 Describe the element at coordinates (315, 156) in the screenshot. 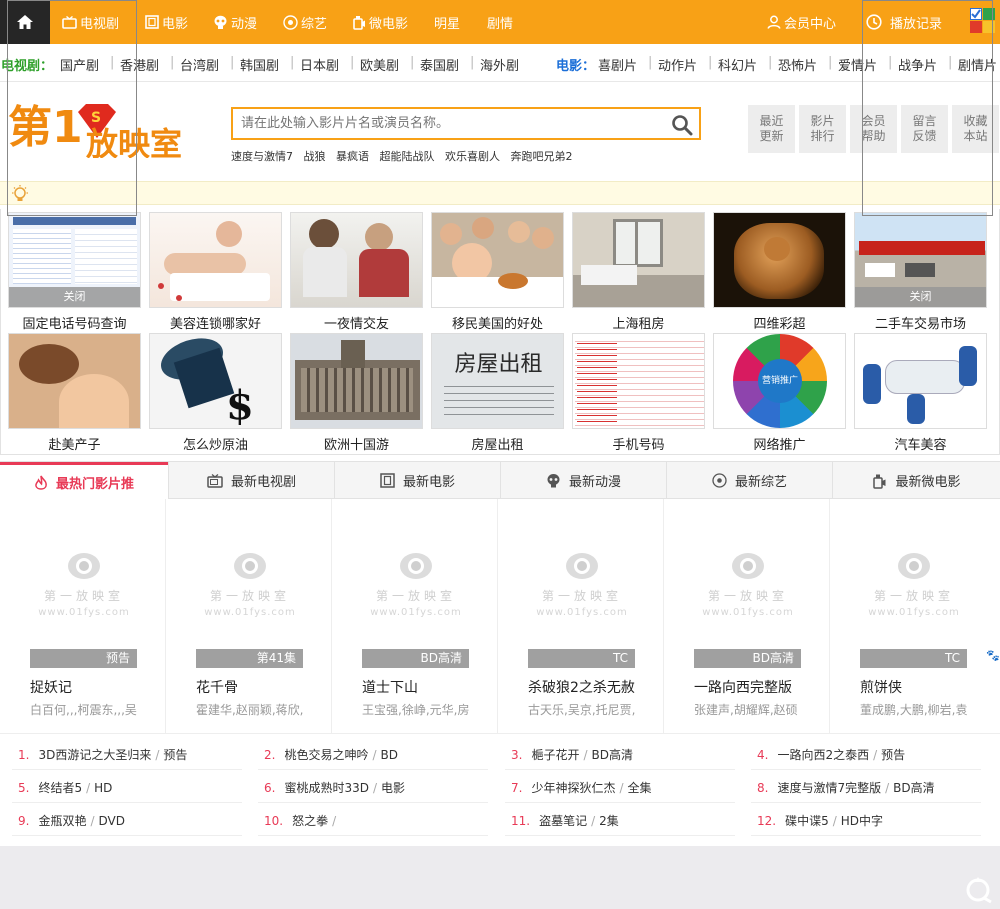

I see `hot-word-link: 战狼` at that location.